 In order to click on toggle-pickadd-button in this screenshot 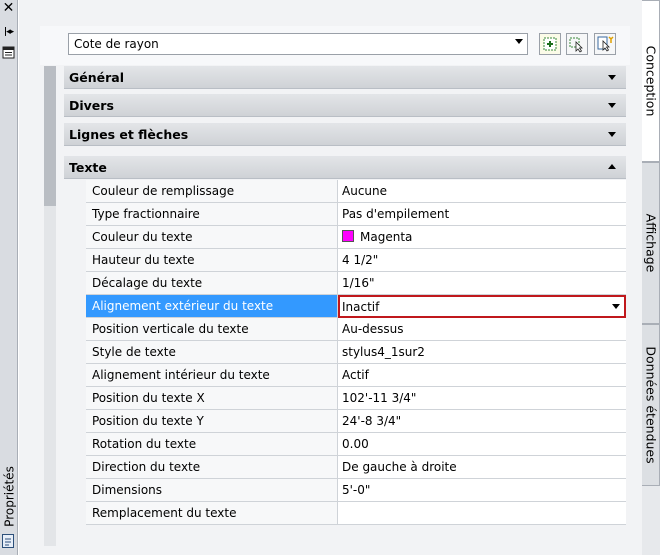, I will do `click(550, 44)`.